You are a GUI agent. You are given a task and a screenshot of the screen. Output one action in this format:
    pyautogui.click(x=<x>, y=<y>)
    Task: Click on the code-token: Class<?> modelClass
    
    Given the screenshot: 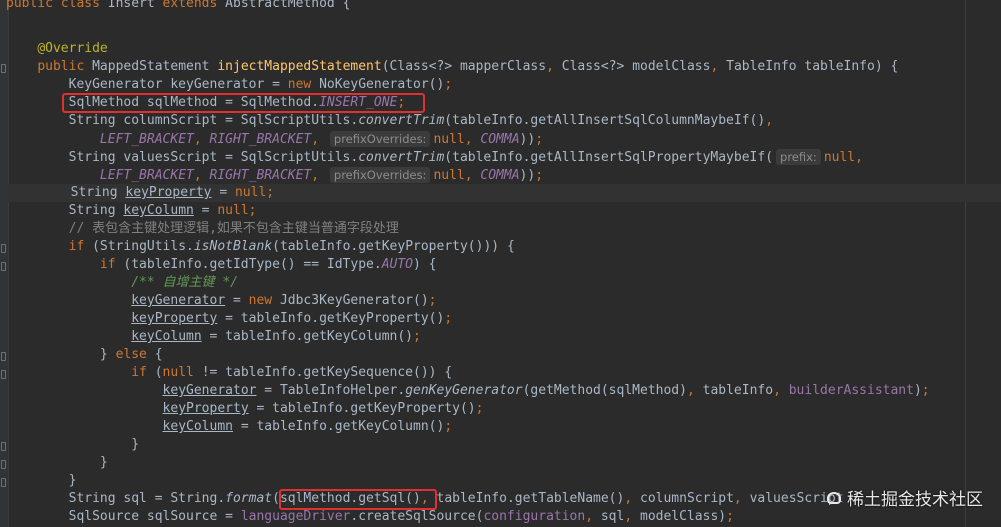 What is the action you would take?
    pyautogui.click(x=636, y=66)
    